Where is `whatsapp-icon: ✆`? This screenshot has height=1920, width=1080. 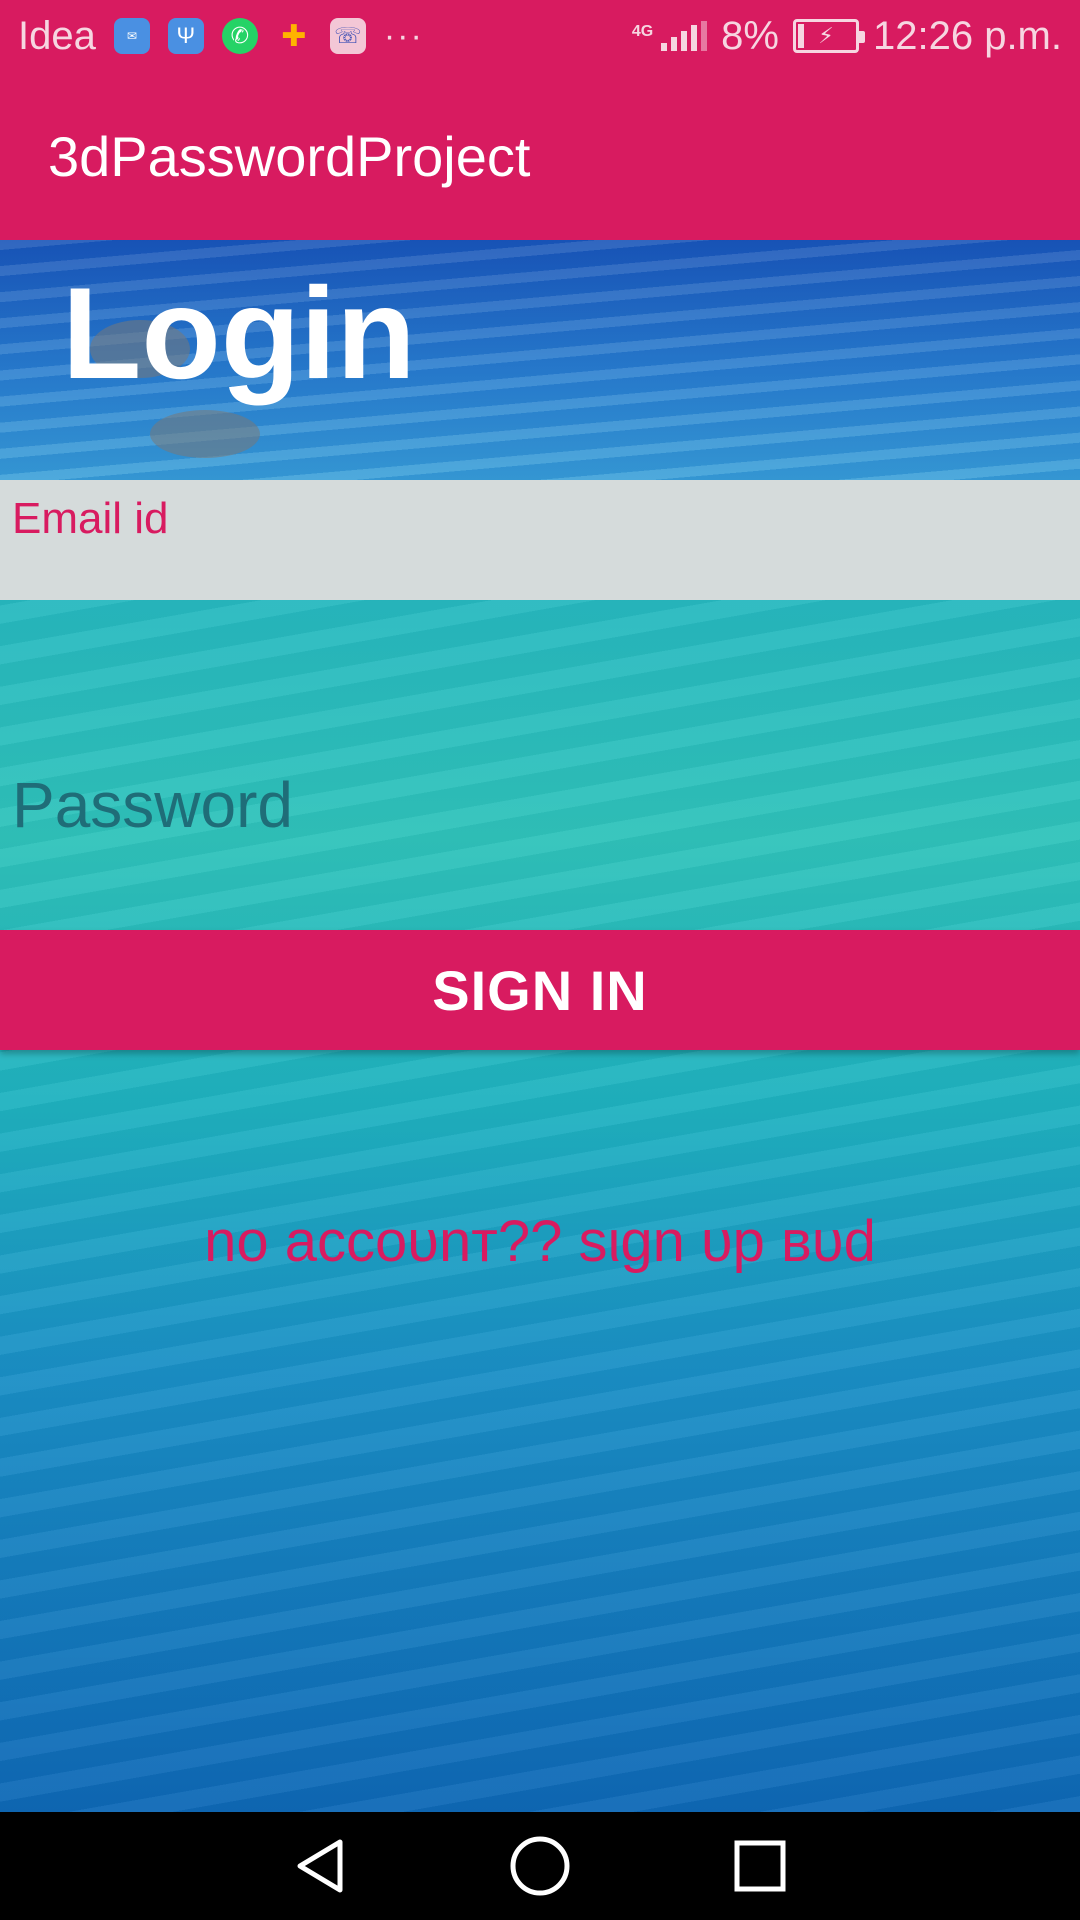
whatsapp-icon: ✆ is located at coordinates (239, 36).